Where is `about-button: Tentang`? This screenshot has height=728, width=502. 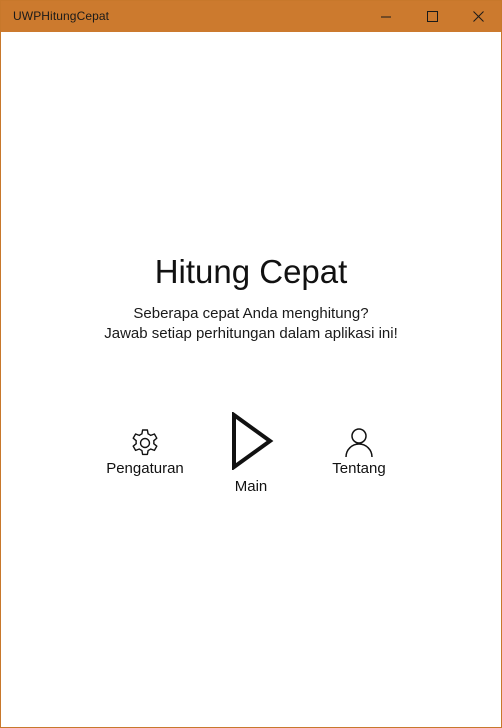
about-button: Tentang is located at coordinates (359, 451).